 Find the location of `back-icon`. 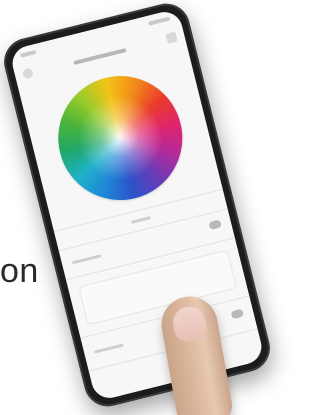

back-icon is located at coordinates (28, 73).